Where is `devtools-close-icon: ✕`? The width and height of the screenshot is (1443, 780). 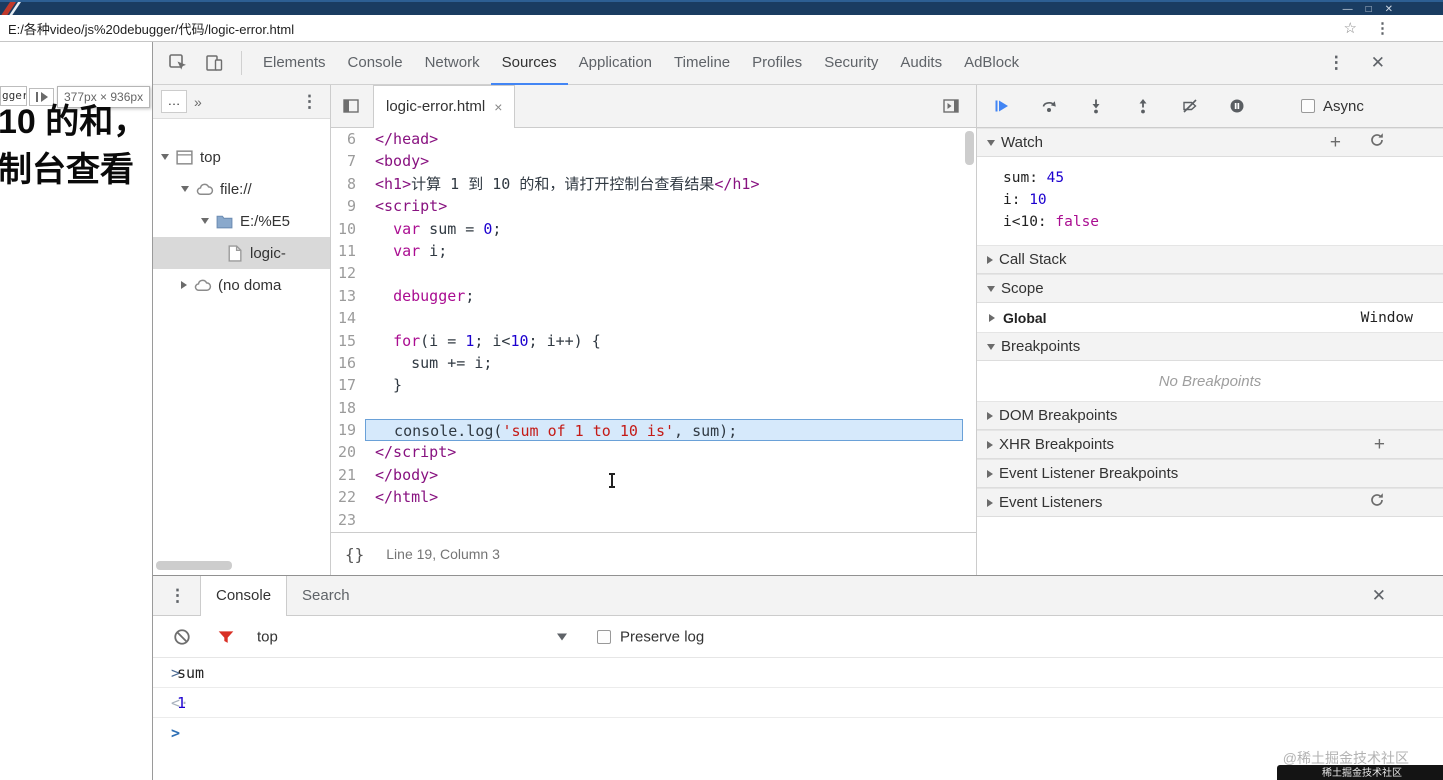 devtools-close-icon: ✕ is located at coordinates (1378, 63).